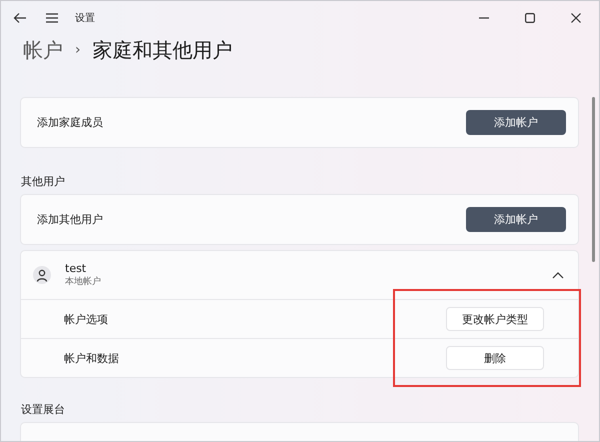  What do you see at coordinates (70, 122) in the screenshot?
I see `setting-label: 添加家庭成员` at bounding box center [70, 122].